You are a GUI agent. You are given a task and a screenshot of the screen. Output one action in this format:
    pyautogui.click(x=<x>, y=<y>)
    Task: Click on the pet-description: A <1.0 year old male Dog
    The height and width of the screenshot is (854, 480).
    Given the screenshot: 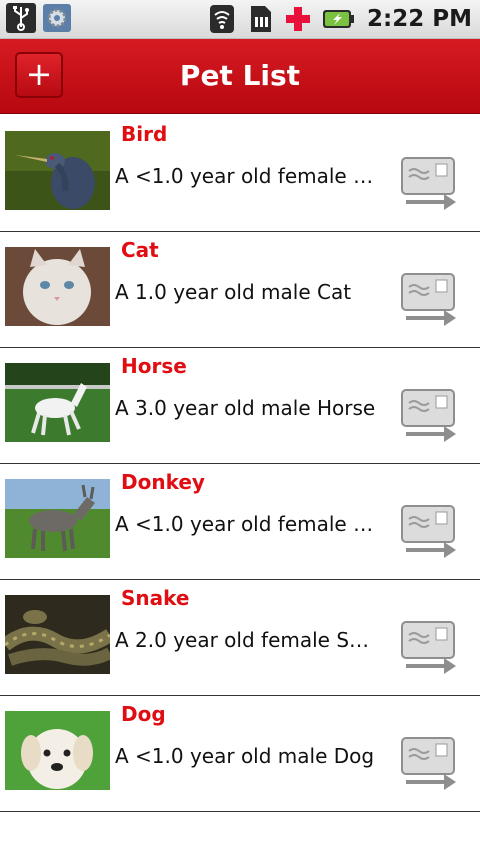 What is the action you would take?
    pyautogui.click(x=245, y=756)
    